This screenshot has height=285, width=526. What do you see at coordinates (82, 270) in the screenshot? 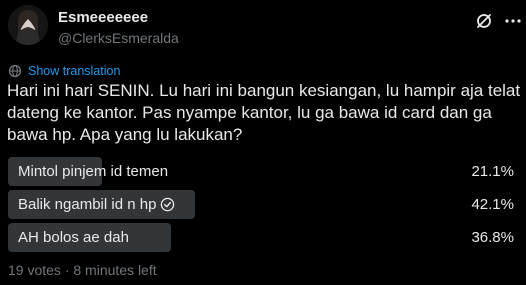
I see `poll-meta: 19 votes · 8 minutes left` at bounding box center [82, 270].